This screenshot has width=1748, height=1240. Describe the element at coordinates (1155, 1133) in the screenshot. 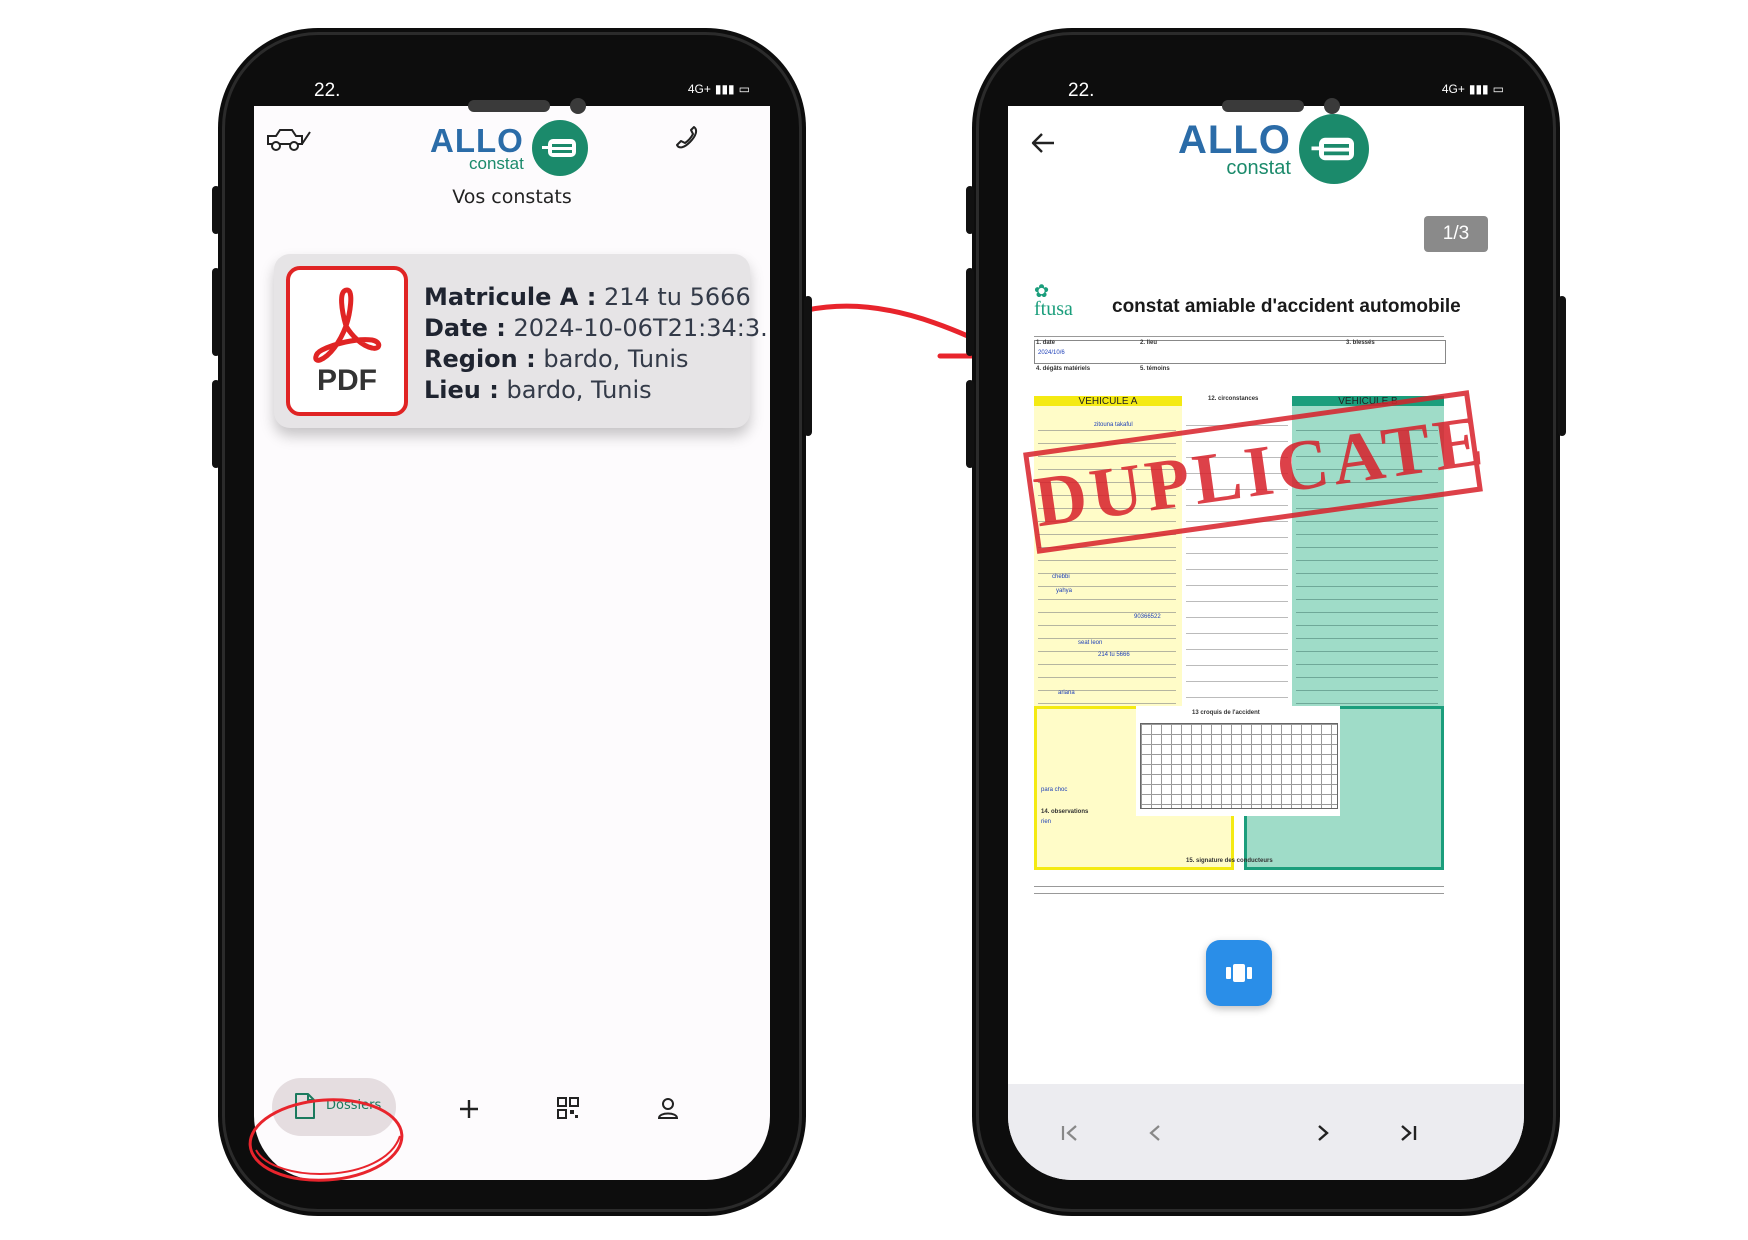

I see `chevron-left-icon` at that location.